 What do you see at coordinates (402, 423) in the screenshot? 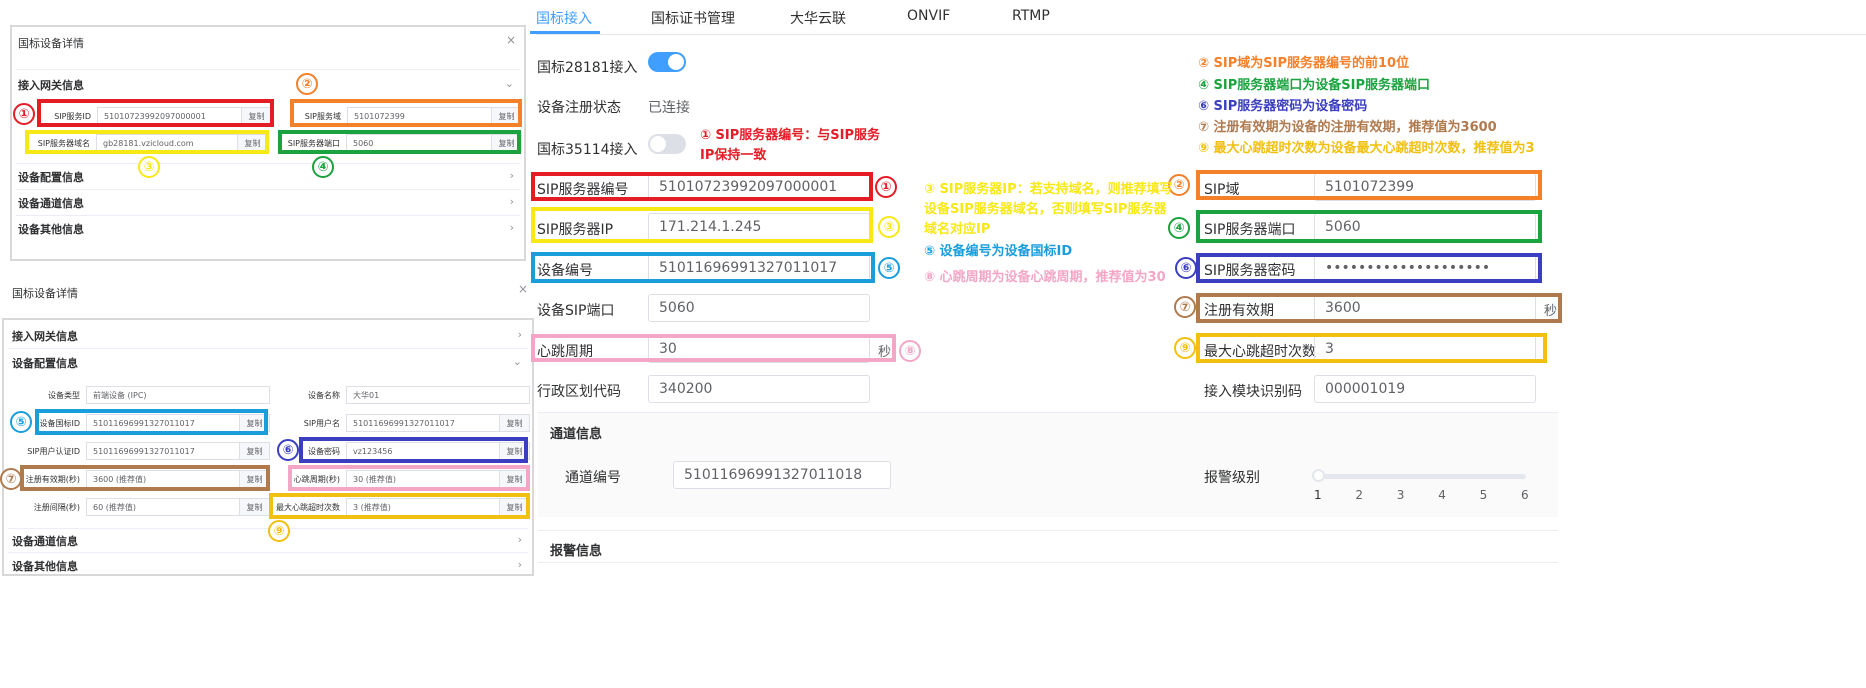
I see `field-sip-user: SIP用户名 51011696991327011017 复制` at bounding box center [402, 423].